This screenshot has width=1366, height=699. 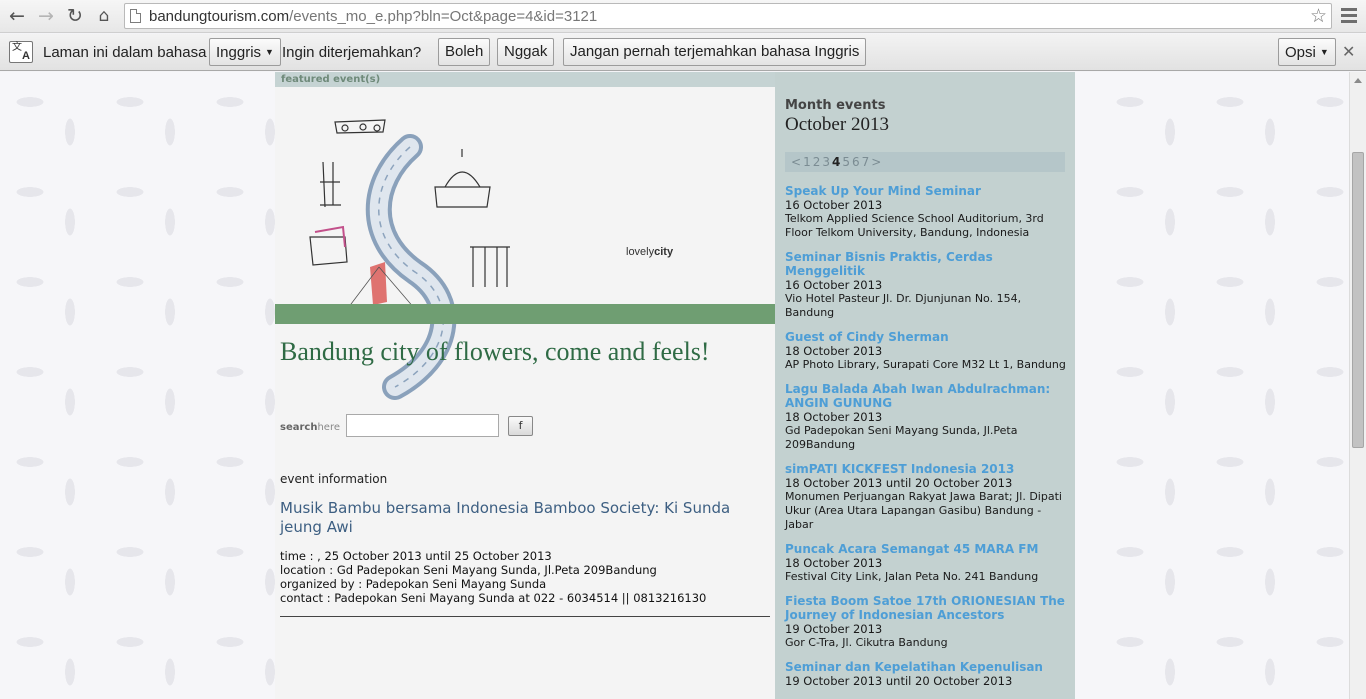 I want to click on pager-page: 1, so click(x=807, y=162).